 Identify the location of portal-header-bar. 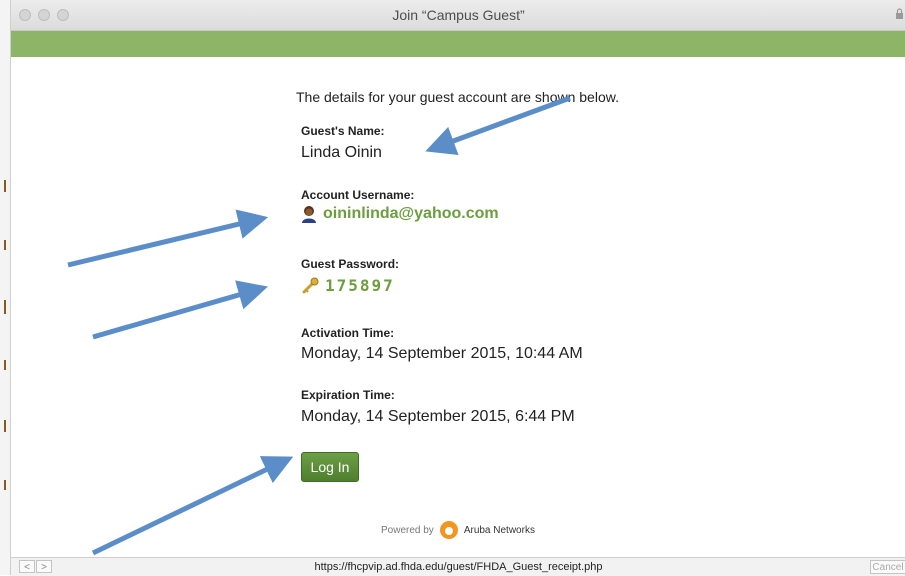
(458, 44).